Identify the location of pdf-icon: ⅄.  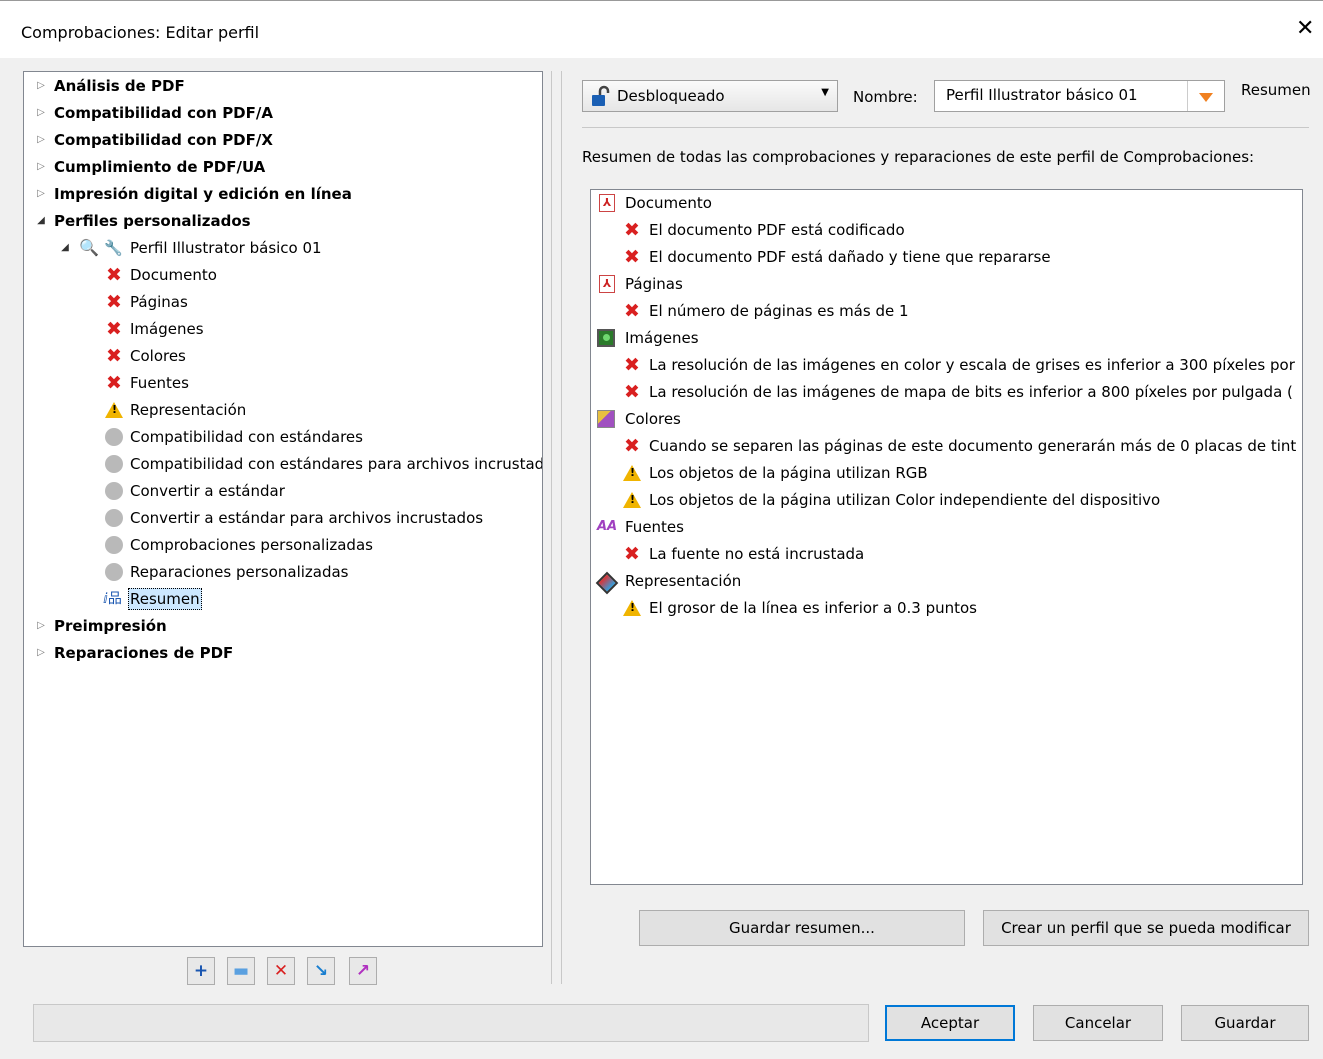
(607, 284).